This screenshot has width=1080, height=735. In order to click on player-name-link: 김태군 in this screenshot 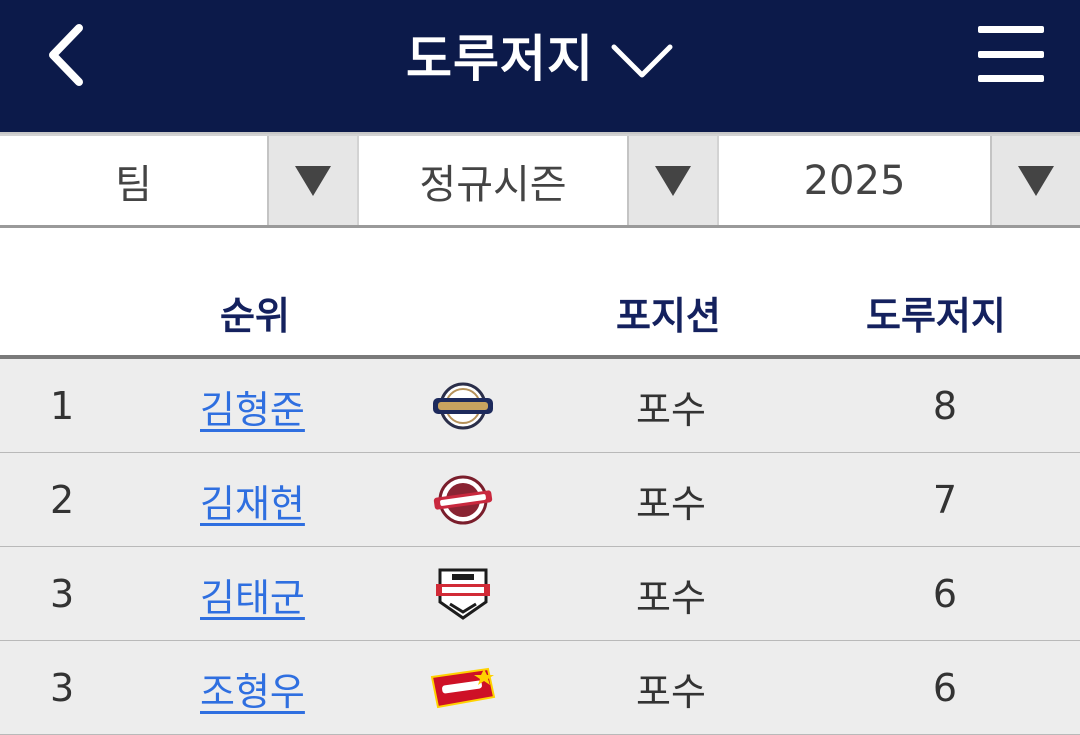, I will do `click(252, 594)`.